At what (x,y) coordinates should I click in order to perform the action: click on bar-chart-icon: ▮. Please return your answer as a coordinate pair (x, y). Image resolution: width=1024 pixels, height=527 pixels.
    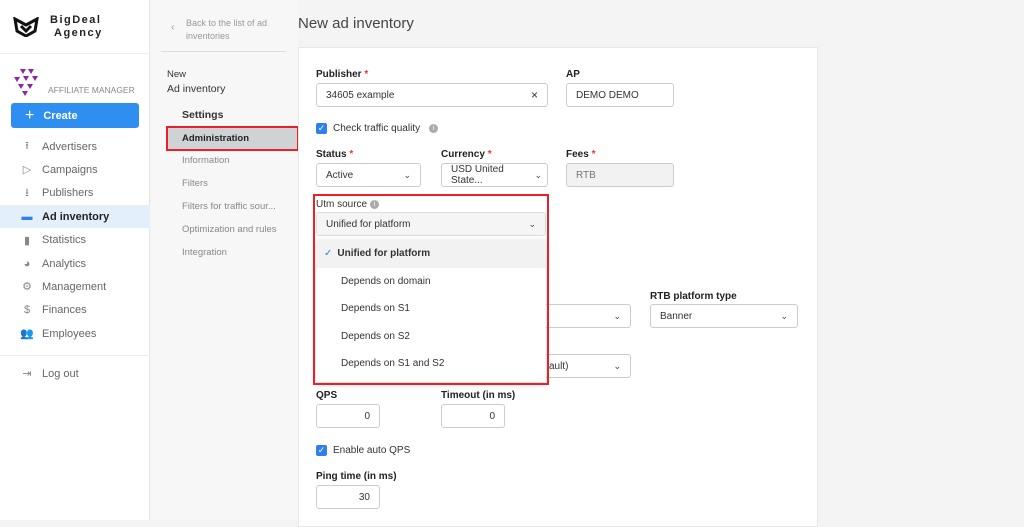
    Looking at the image, I should click on (27, 240).